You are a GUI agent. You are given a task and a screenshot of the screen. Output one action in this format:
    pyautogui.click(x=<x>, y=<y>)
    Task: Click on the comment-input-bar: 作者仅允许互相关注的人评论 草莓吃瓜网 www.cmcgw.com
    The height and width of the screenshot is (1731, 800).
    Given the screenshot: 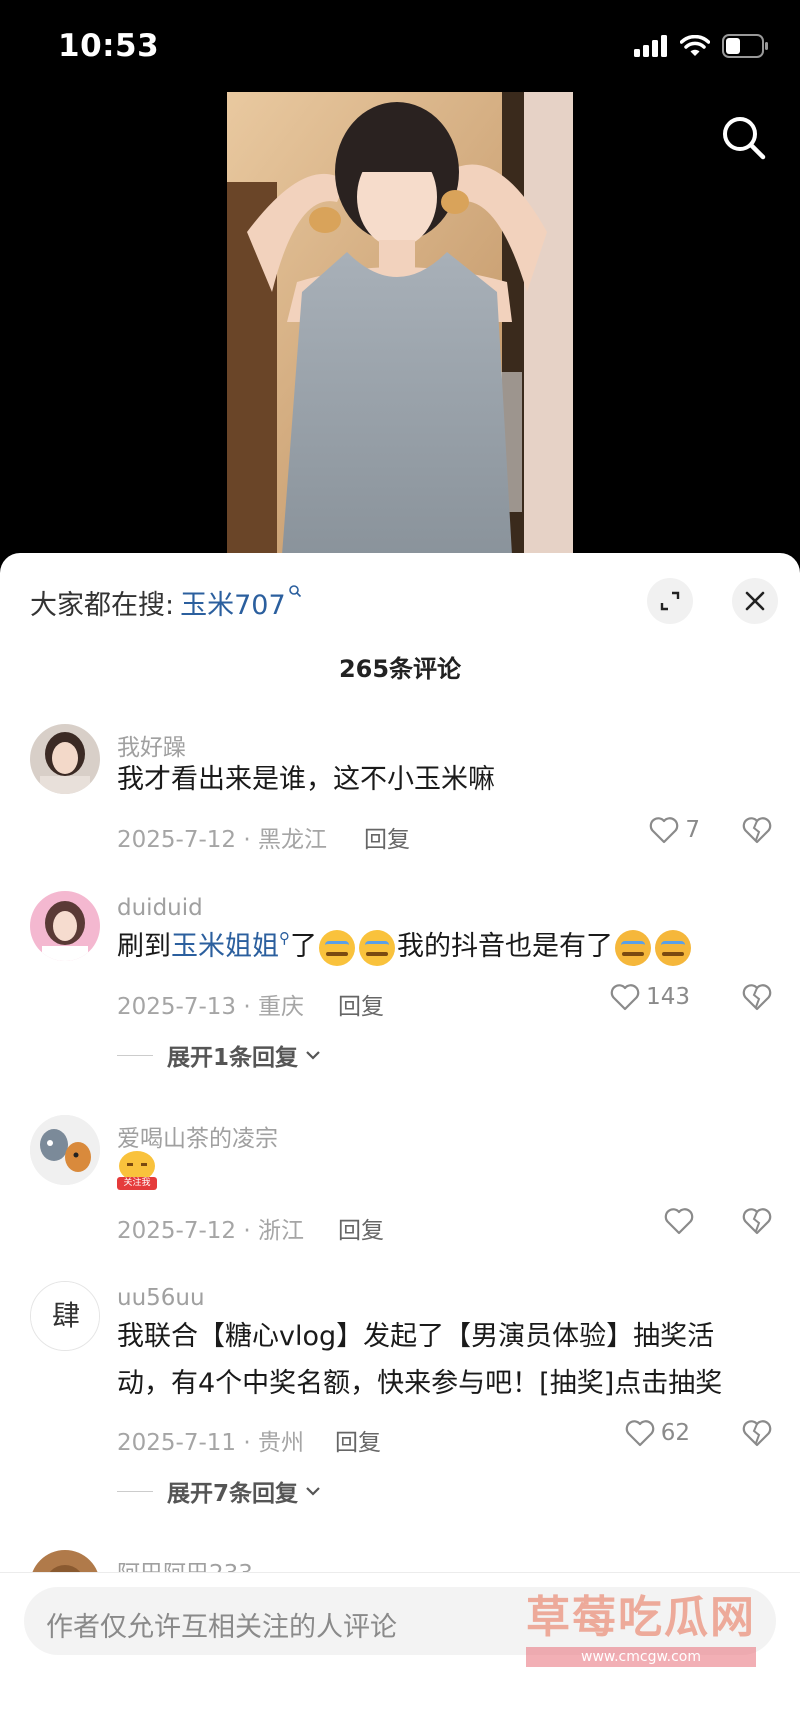 What is the action you would take?
    pyautogui.click(x=400, y=1651)
    